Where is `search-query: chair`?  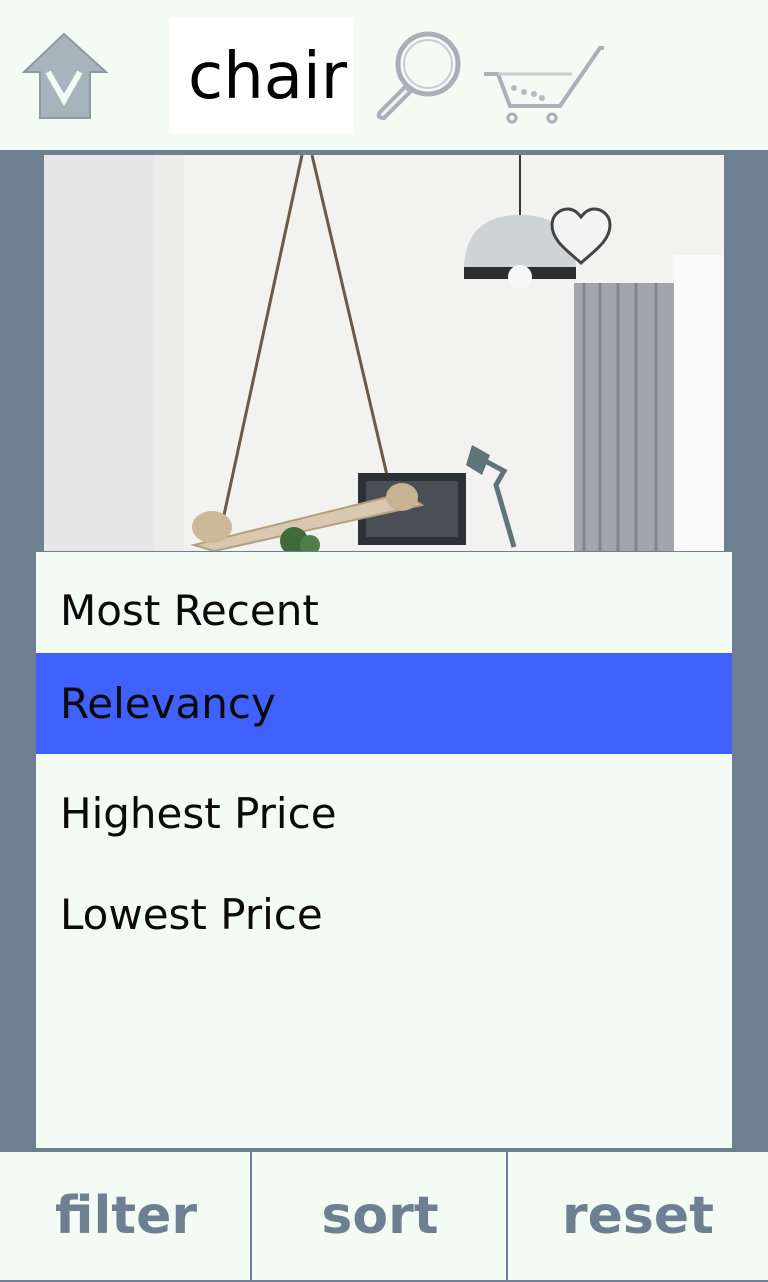
search-query: chair is located at coordinates (268, 77).